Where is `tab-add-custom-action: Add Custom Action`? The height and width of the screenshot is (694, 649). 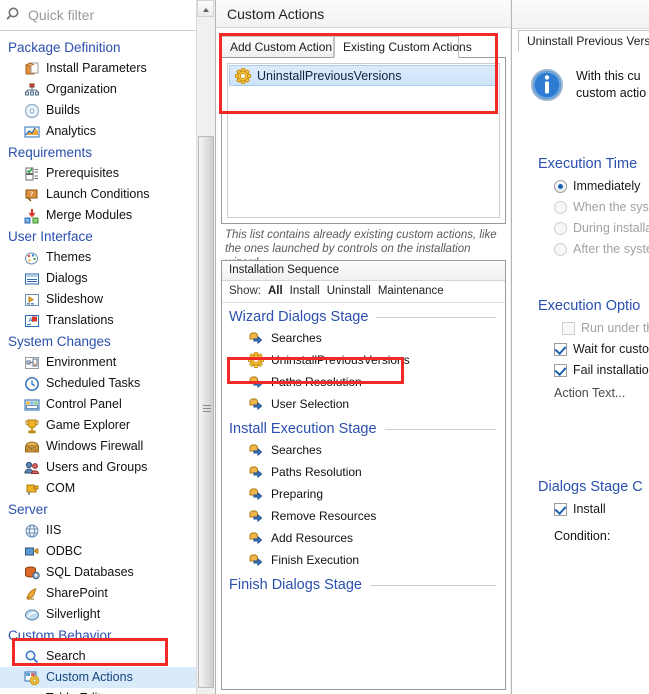 tab-add-custom-action: Add Custom Action is located at coordinates (277, 47).